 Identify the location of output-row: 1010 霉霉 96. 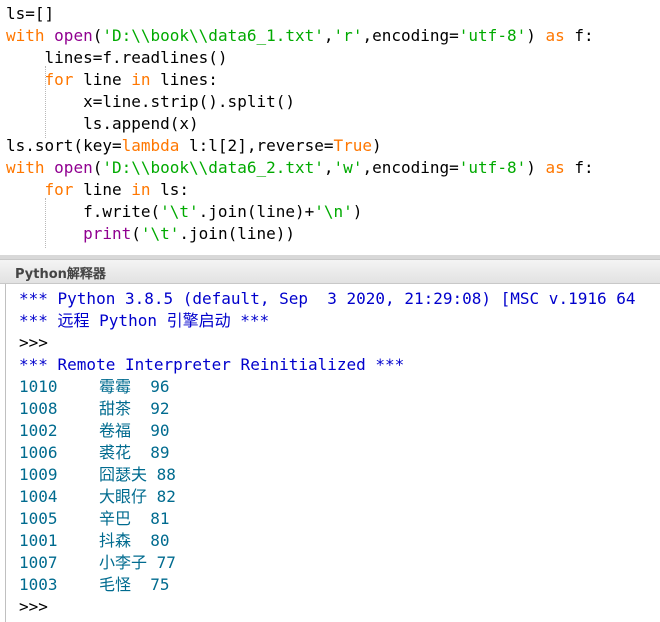
(169, 387).